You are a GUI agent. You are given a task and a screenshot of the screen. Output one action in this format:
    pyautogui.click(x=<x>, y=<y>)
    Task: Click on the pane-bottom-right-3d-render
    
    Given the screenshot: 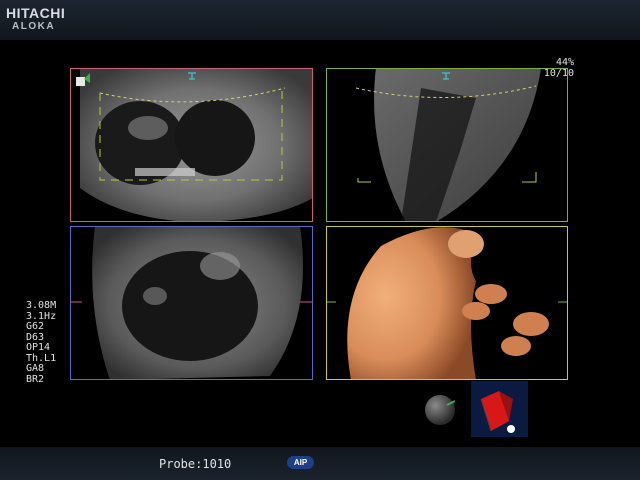 What is the action you would take?
    pyautogui.click(x=447, y=303)
    